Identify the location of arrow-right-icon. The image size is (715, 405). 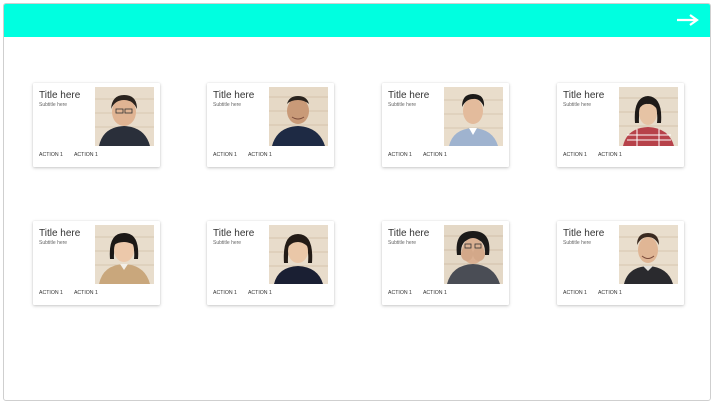
(688, 20).